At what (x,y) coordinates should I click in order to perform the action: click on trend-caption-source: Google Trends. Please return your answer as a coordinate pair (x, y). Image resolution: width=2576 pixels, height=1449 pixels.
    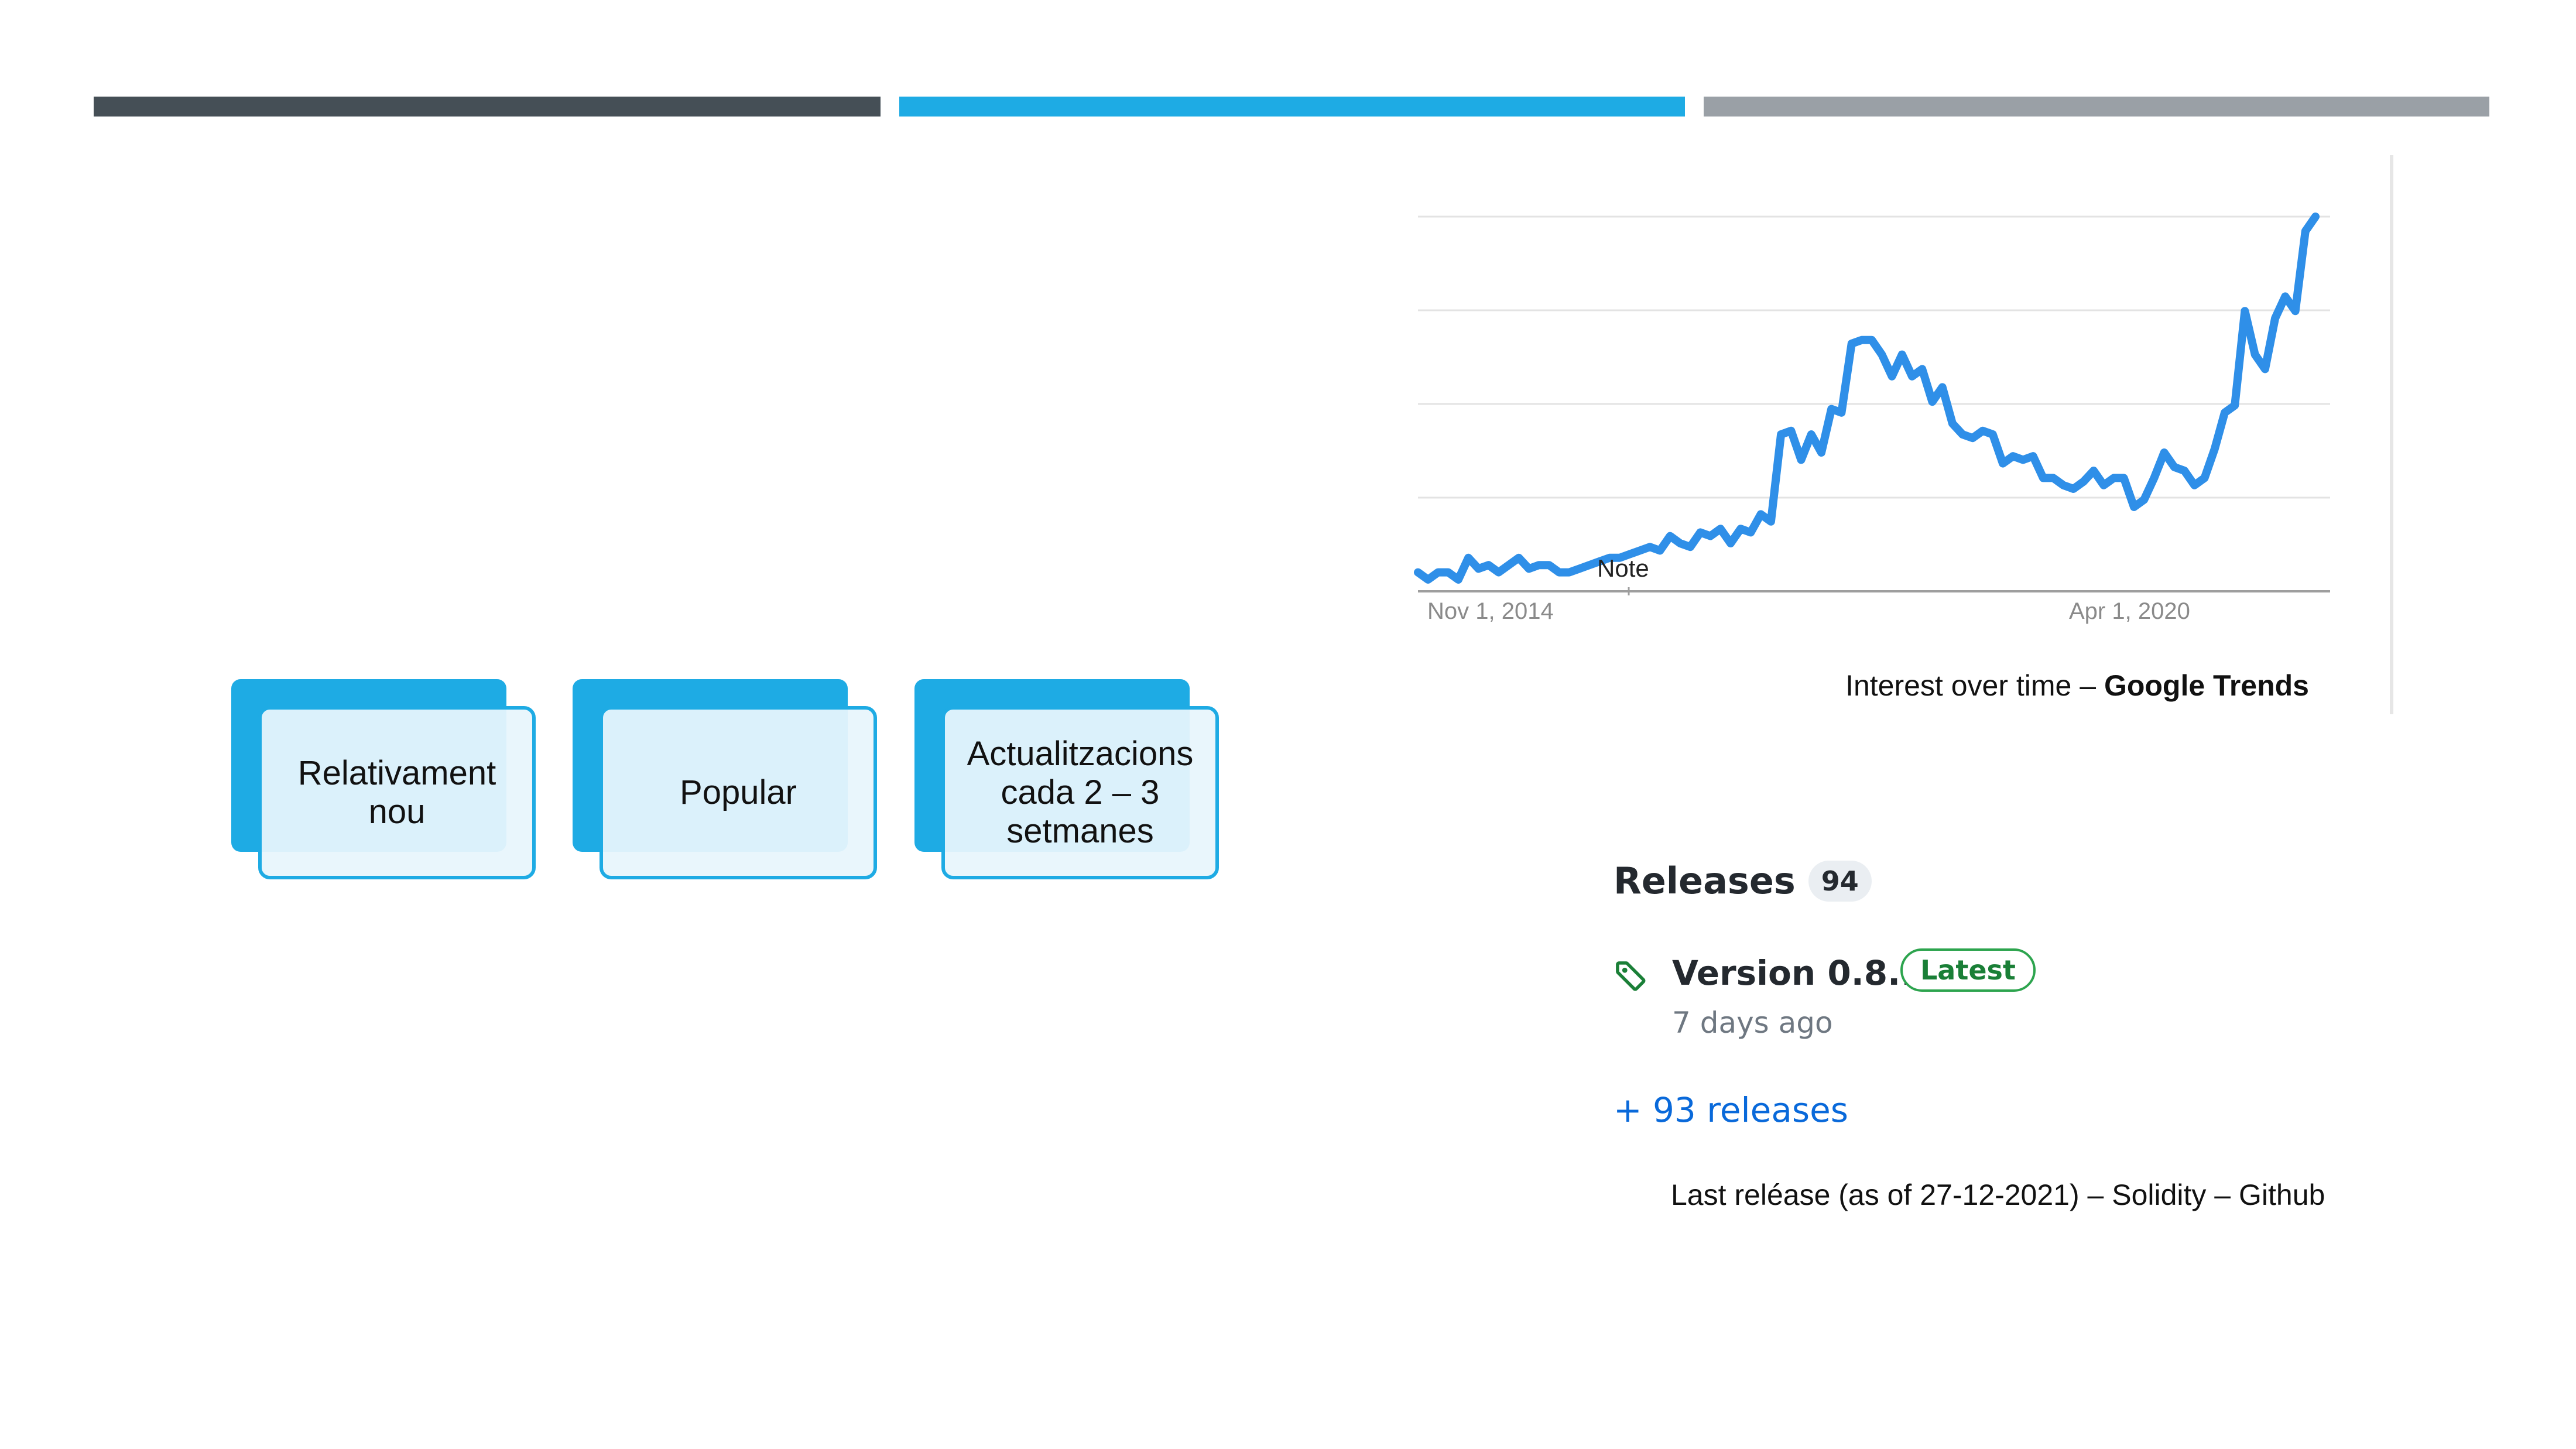
    Looking at the image, I should click on (2206, 685).